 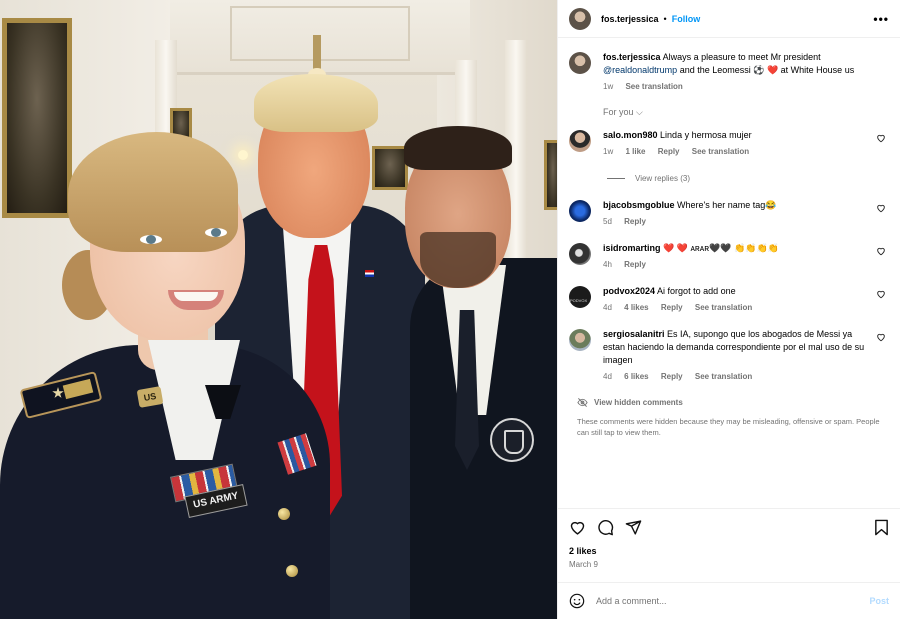 What do you see at coordinates (577, 601) in the screenshot?
I see `emoji-icon` at bounding box center [577, 601].